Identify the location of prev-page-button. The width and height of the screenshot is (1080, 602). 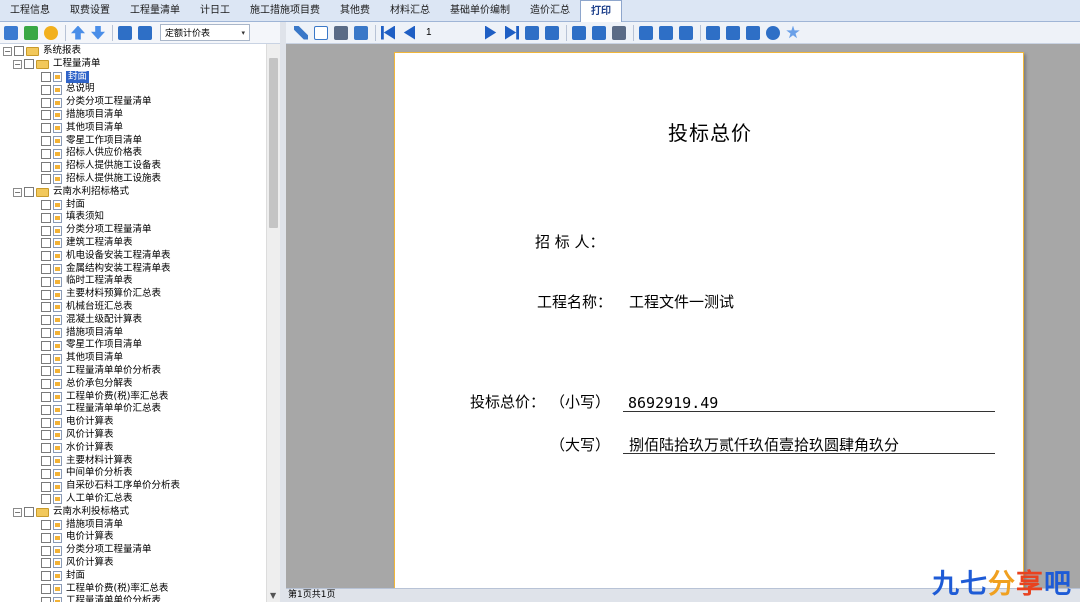
(408, 33).